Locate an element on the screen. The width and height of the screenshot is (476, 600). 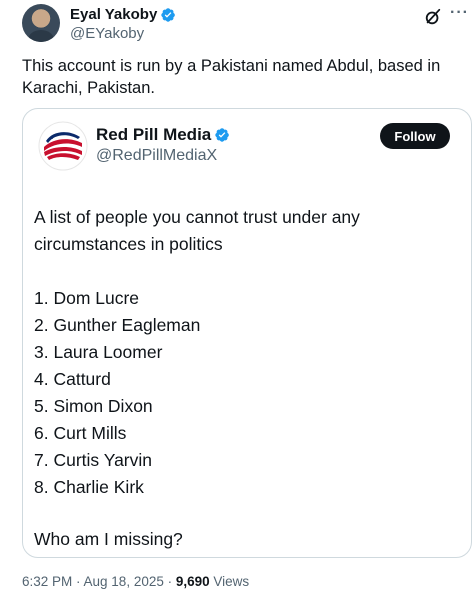
follow-button: Follow is located at coordinates (415, 136).